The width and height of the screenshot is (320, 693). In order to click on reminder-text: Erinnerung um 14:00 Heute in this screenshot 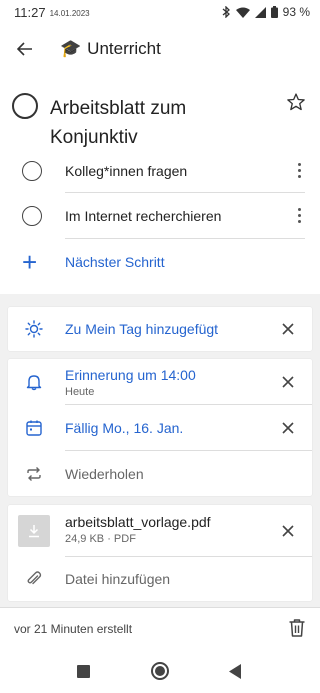, I will do `click(130, 382)`.